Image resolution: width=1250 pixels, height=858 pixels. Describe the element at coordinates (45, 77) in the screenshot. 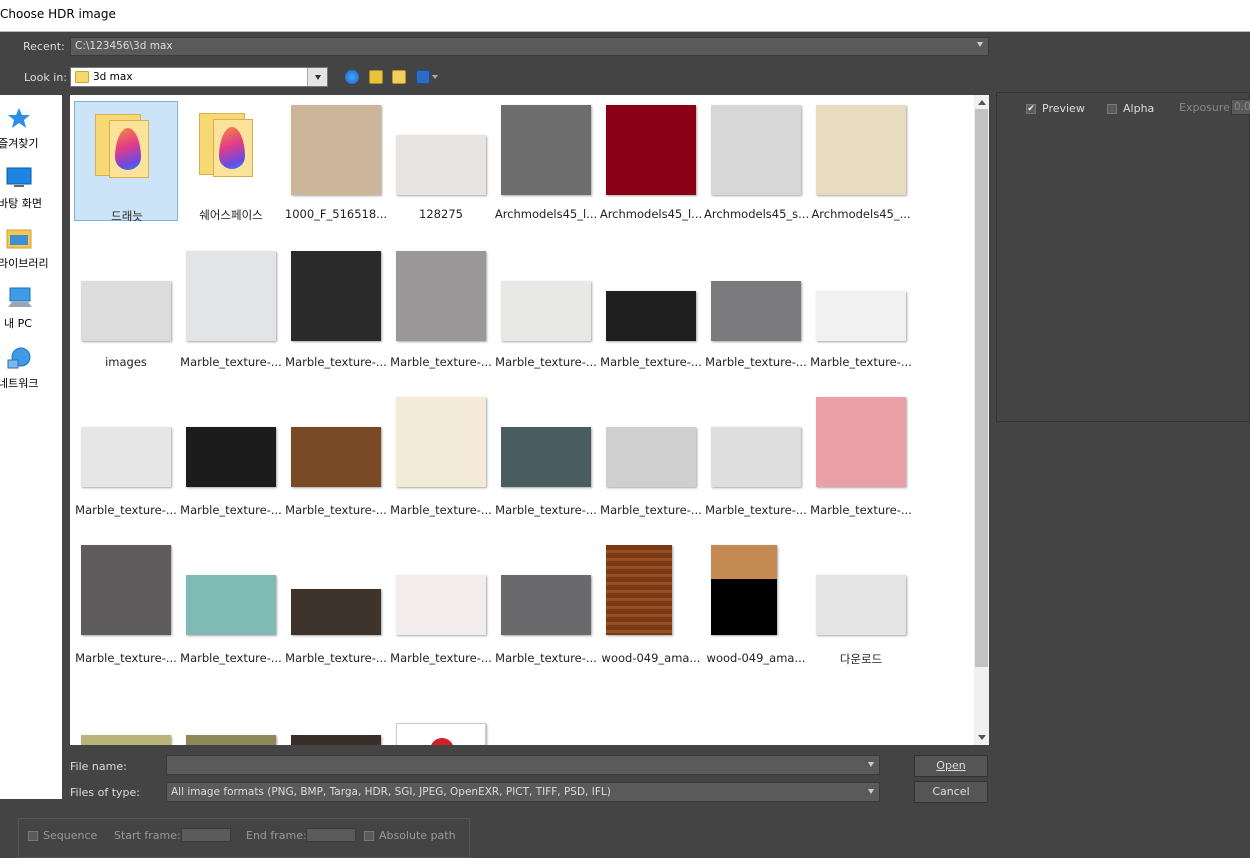

I see `look-in-label: Look in:` at that location.